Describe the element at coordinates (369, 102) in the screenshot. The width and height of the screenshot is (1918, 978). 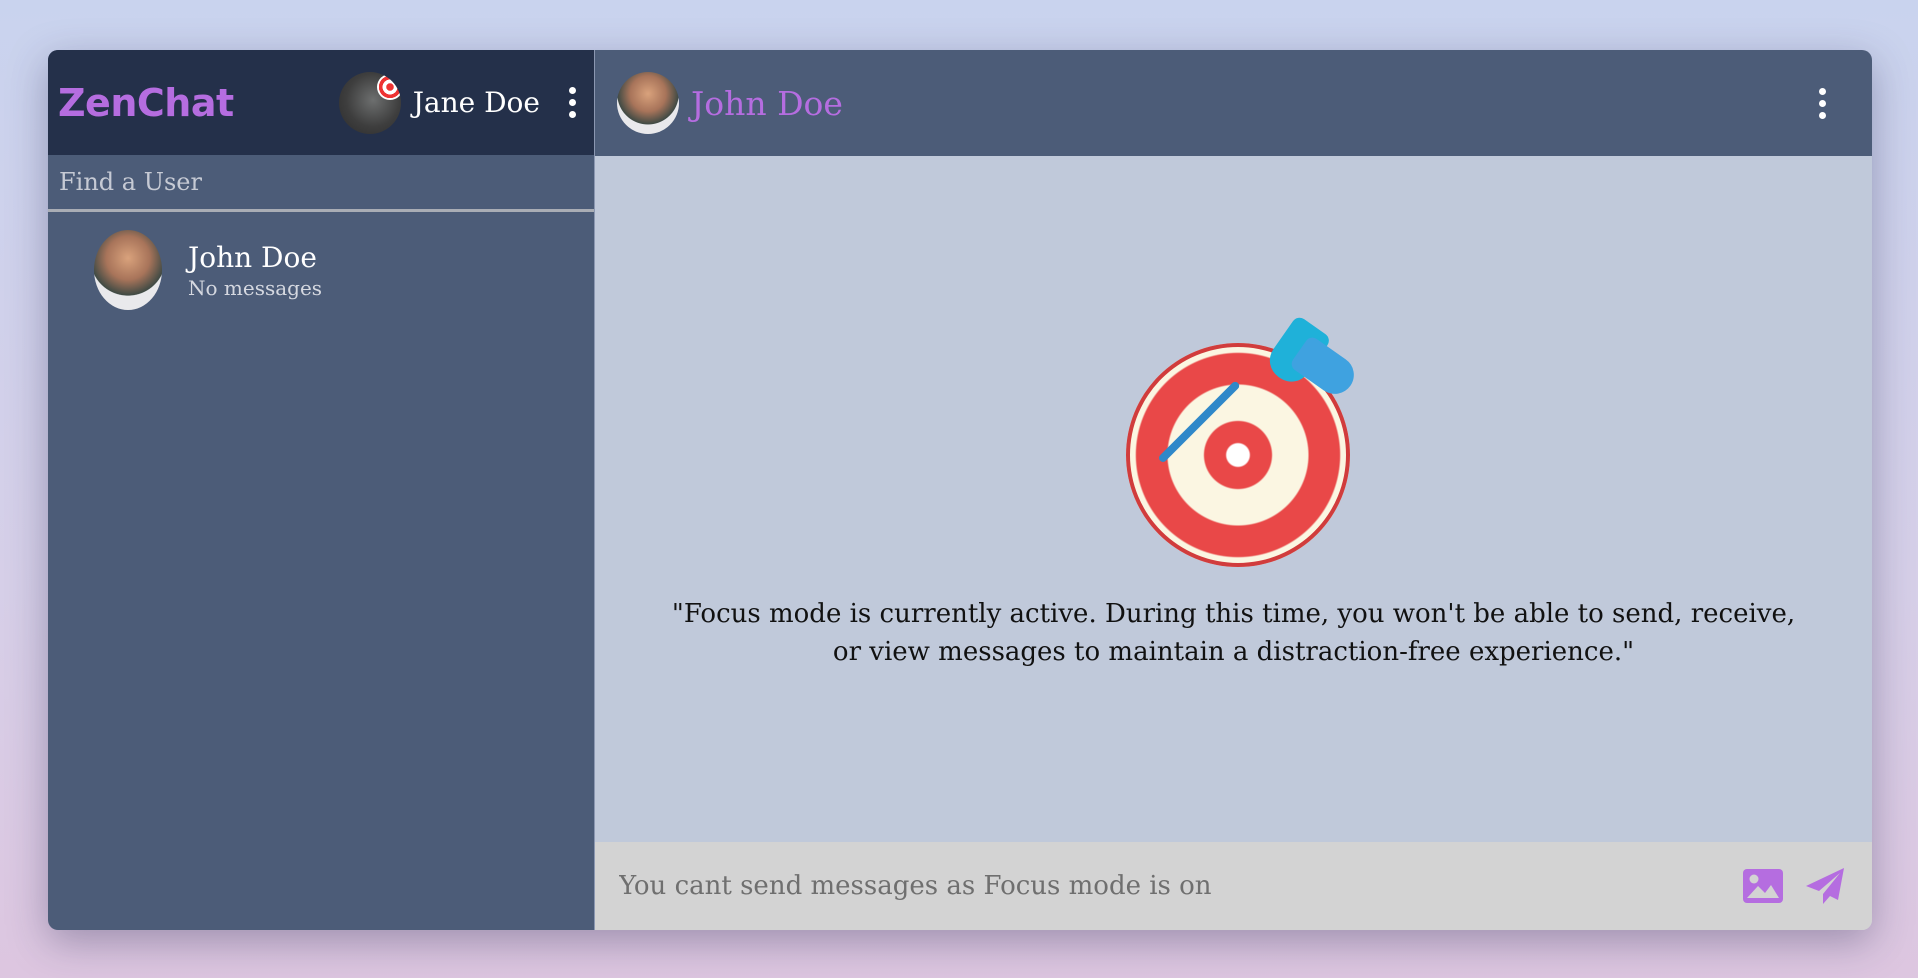
I see `current-user-avatar` at that location.